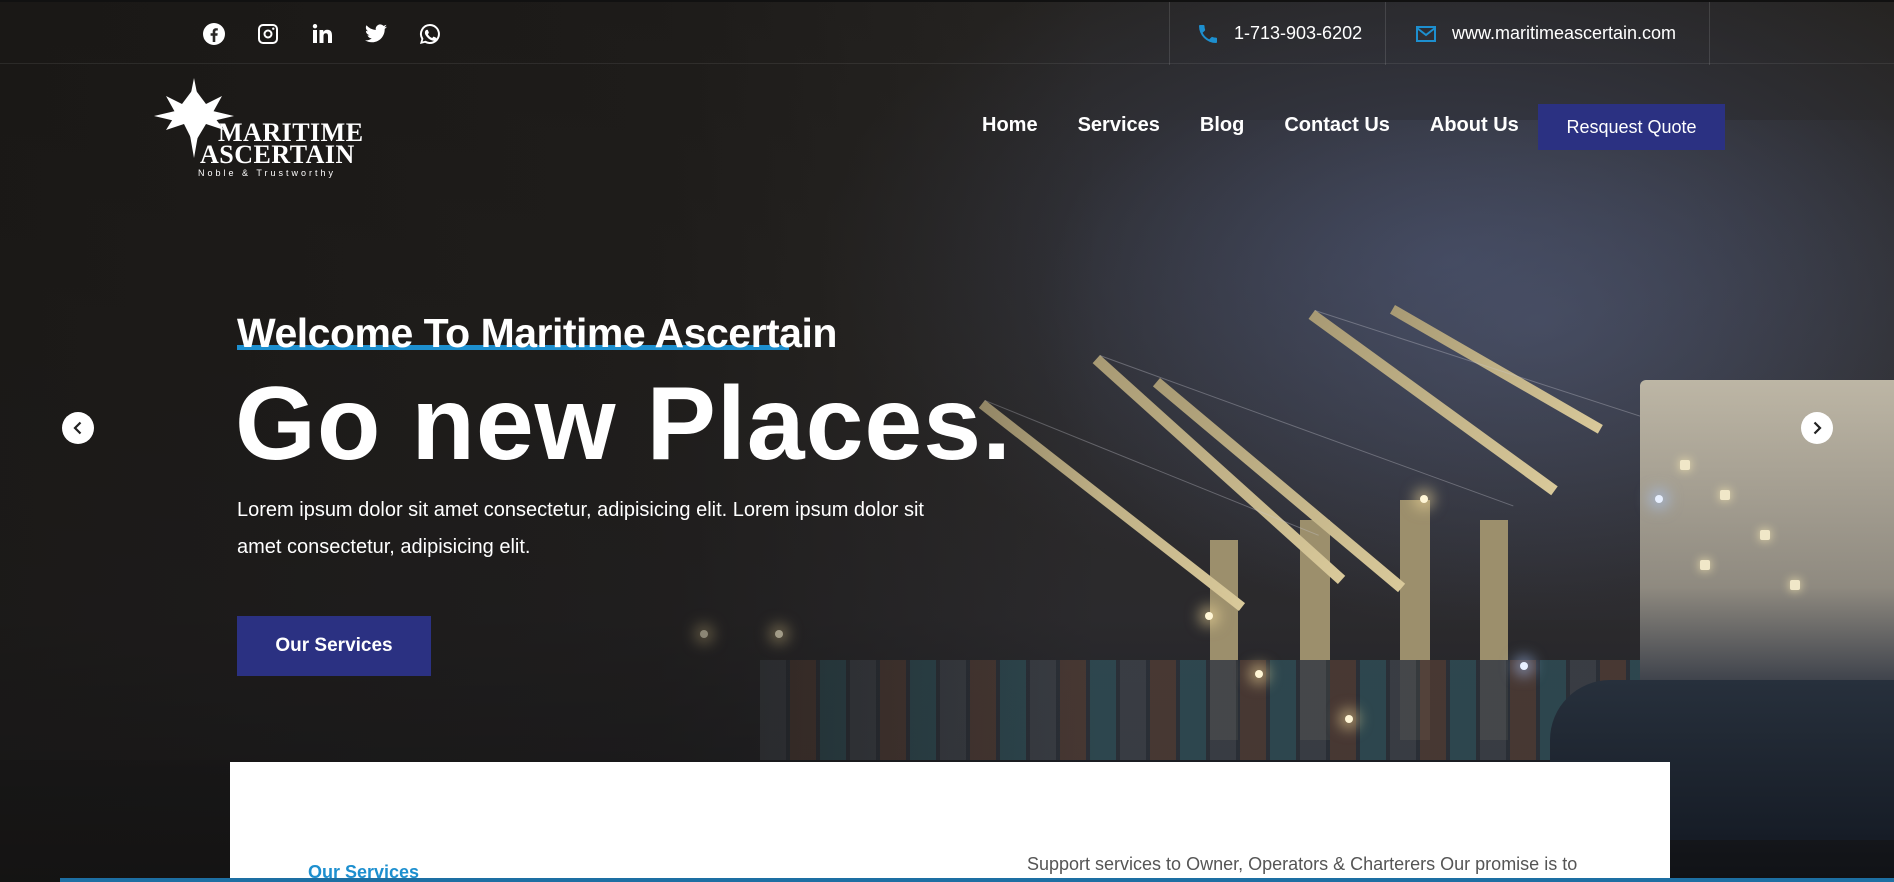 The width and height of the screenshot is (1894, 882). What do you see at coordinates (977, 880) in the screenshot?
I see `bottom-accent-line` at bounding box center [977, 880].